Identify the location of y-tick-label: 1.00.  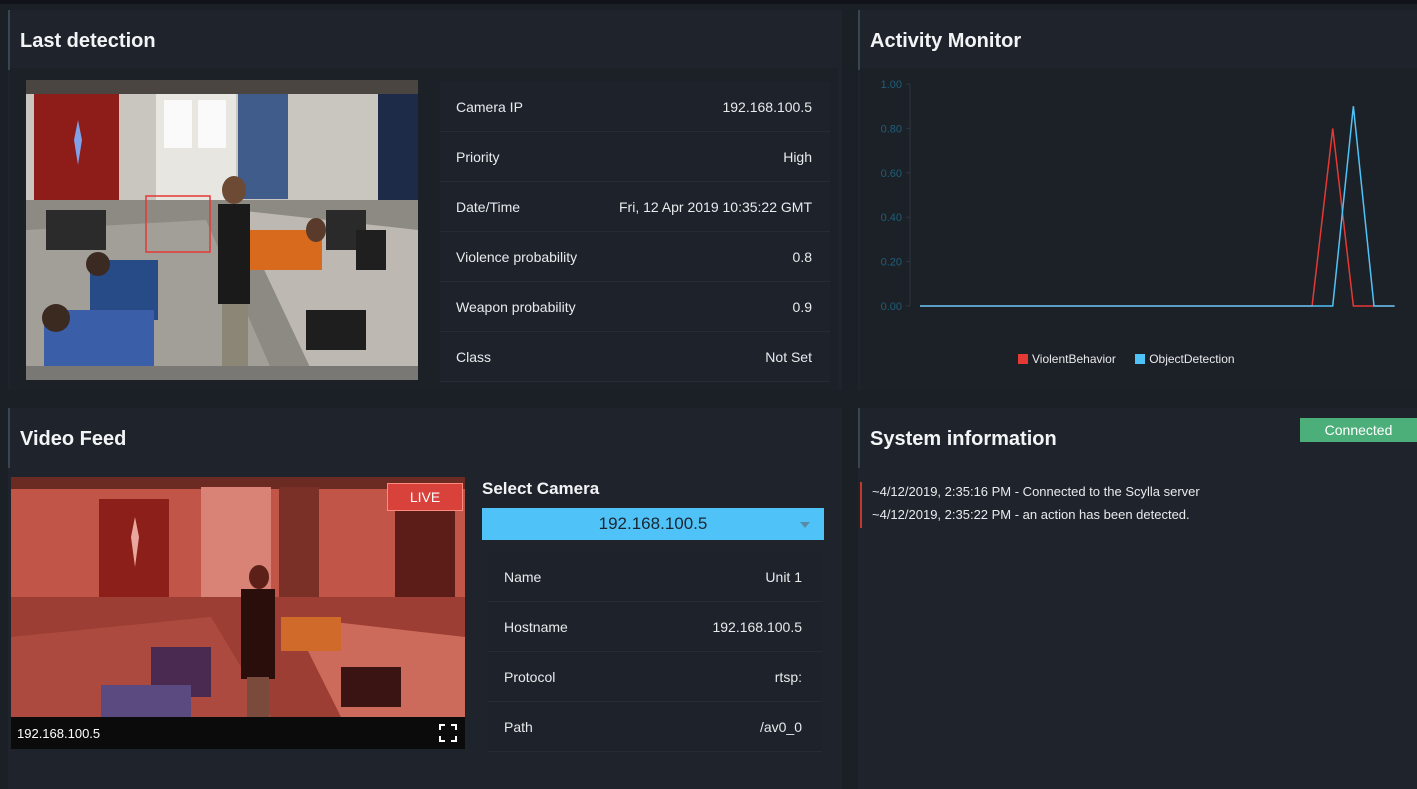
(891, 85).